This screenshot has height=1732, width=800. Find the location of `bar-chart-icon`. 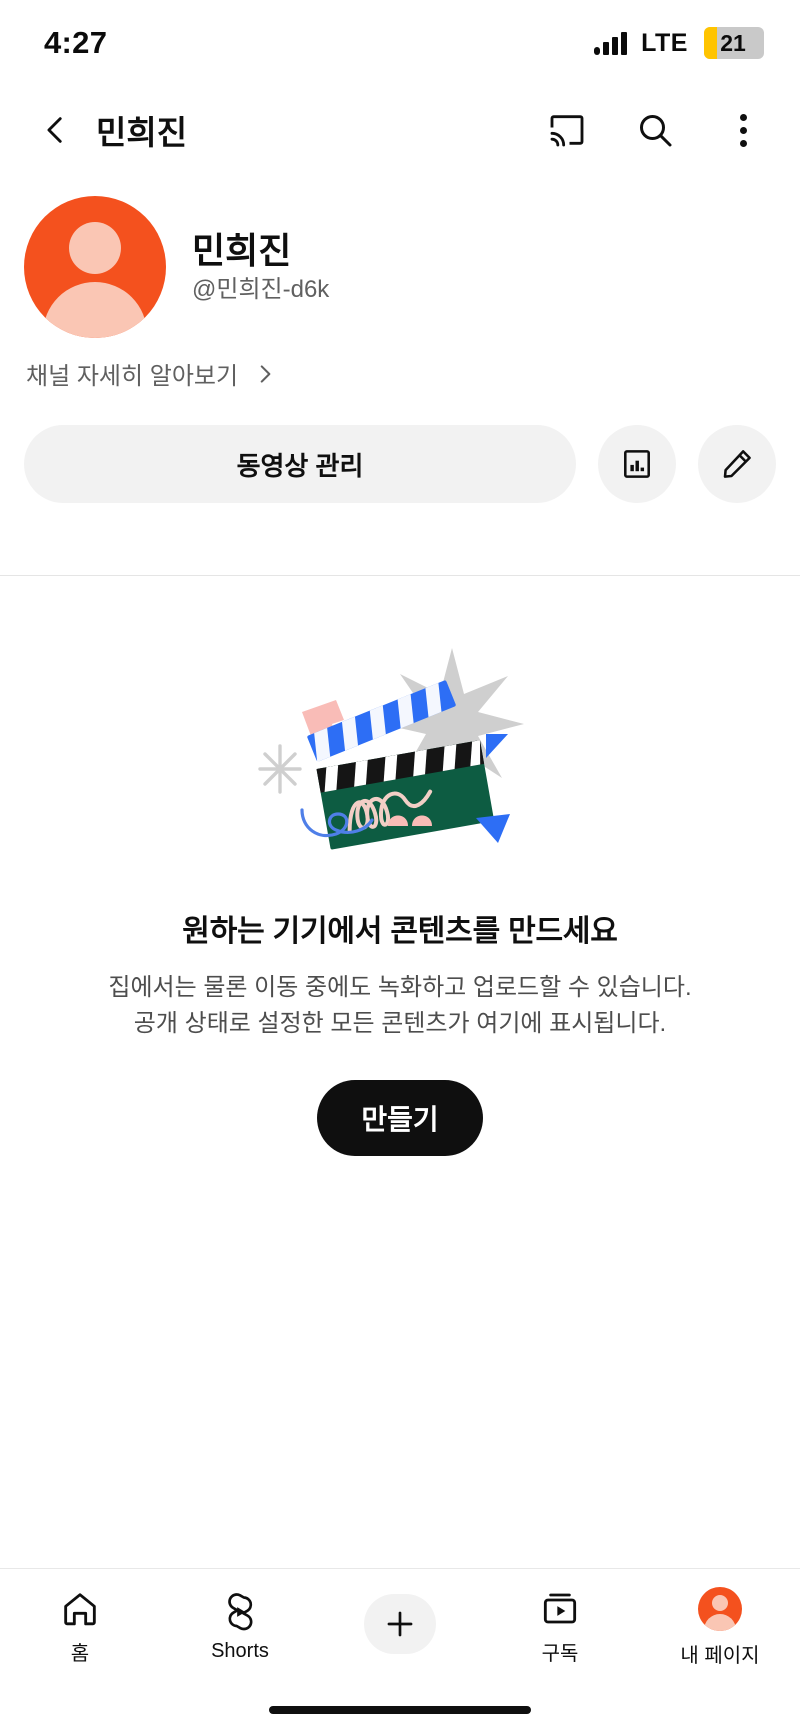

bar-chart-icon is located at coordinates (637, 464).